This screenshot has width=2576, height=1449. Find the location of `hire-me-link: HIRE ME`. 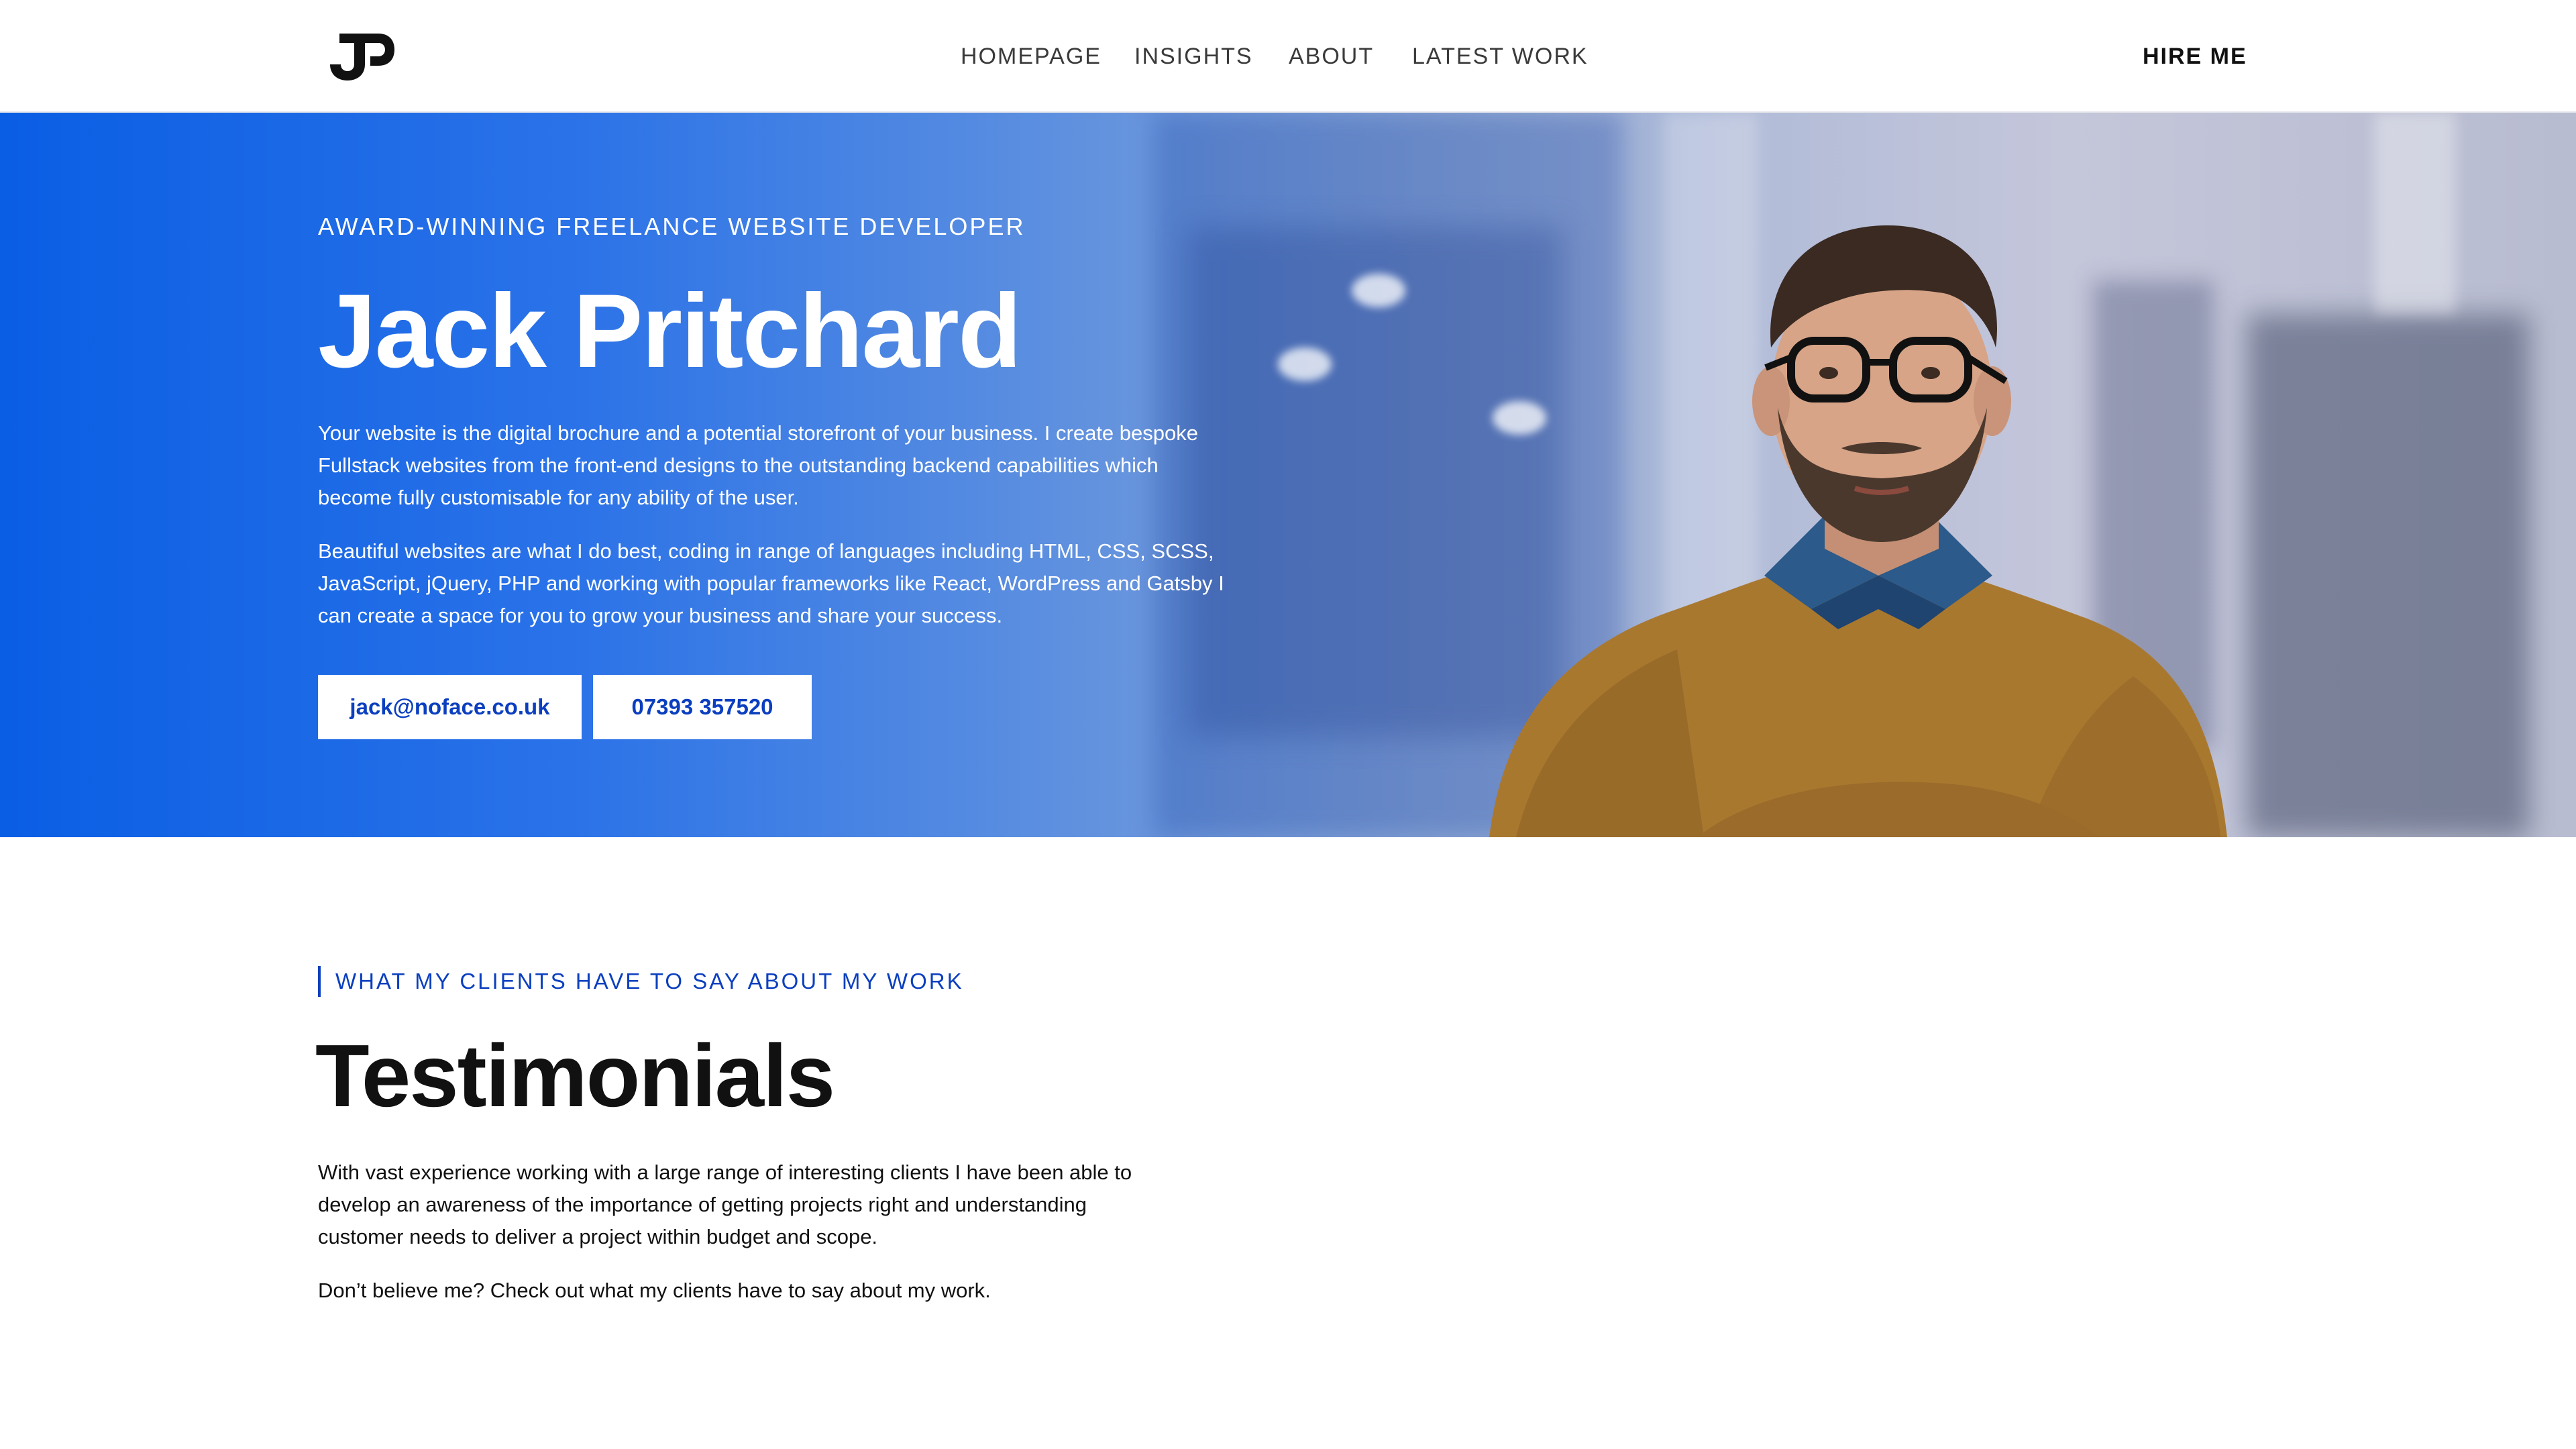

hire-me-link: HIRE ME is located at coordinates (2195, 56).